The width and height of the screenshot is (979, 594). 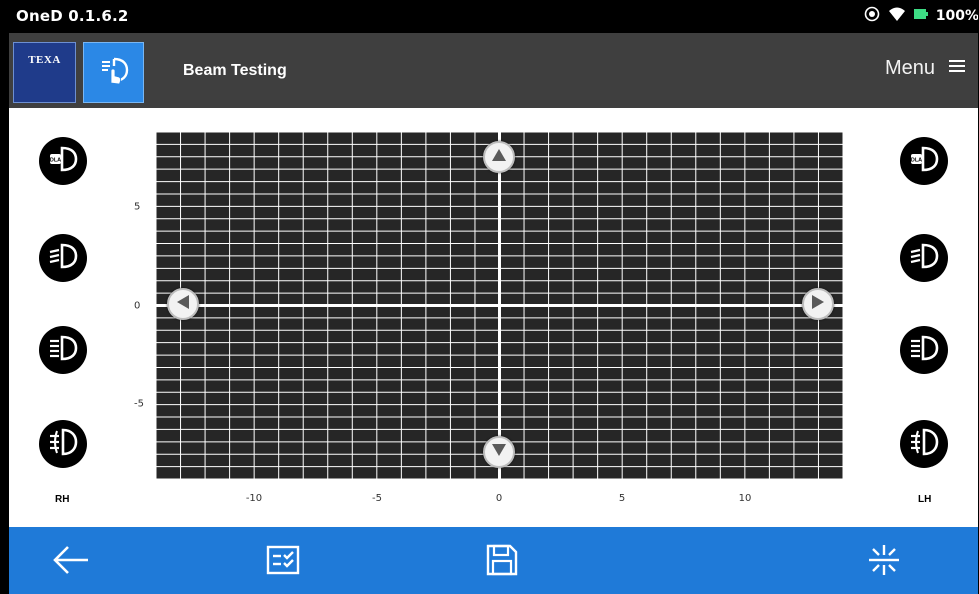 I want to click on triangle-up-icon, so click(x=499, y=157).